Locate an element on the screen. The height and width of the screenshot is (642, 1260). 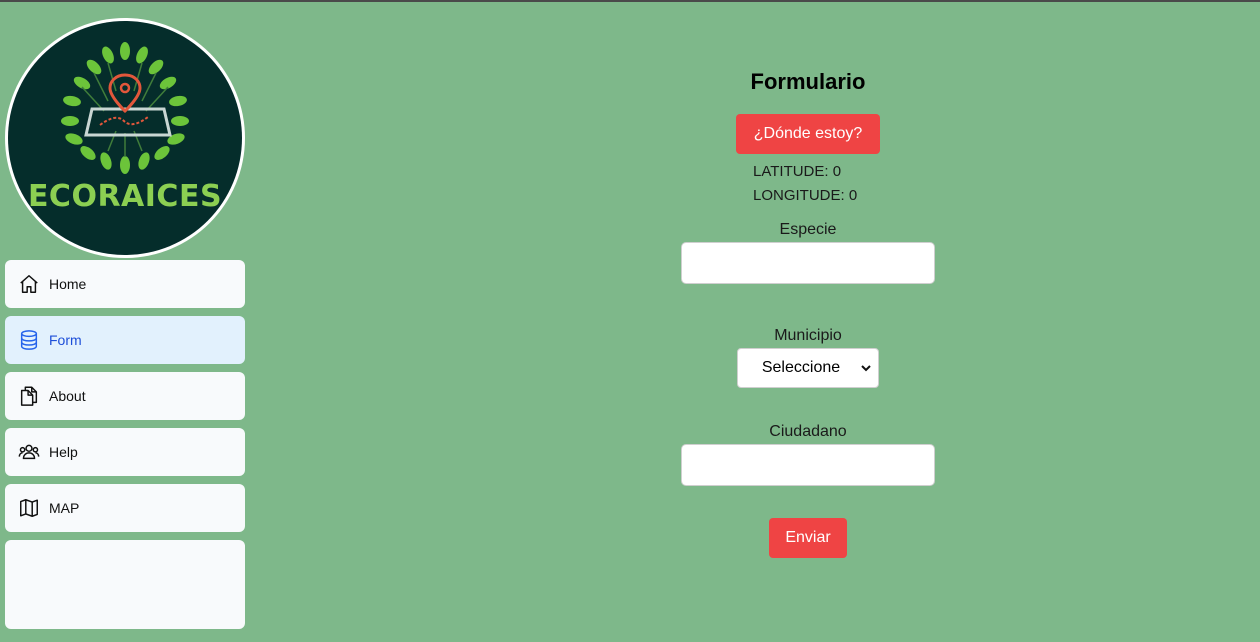
sidebar-item-form: Form is located at coordinates (125, 340).